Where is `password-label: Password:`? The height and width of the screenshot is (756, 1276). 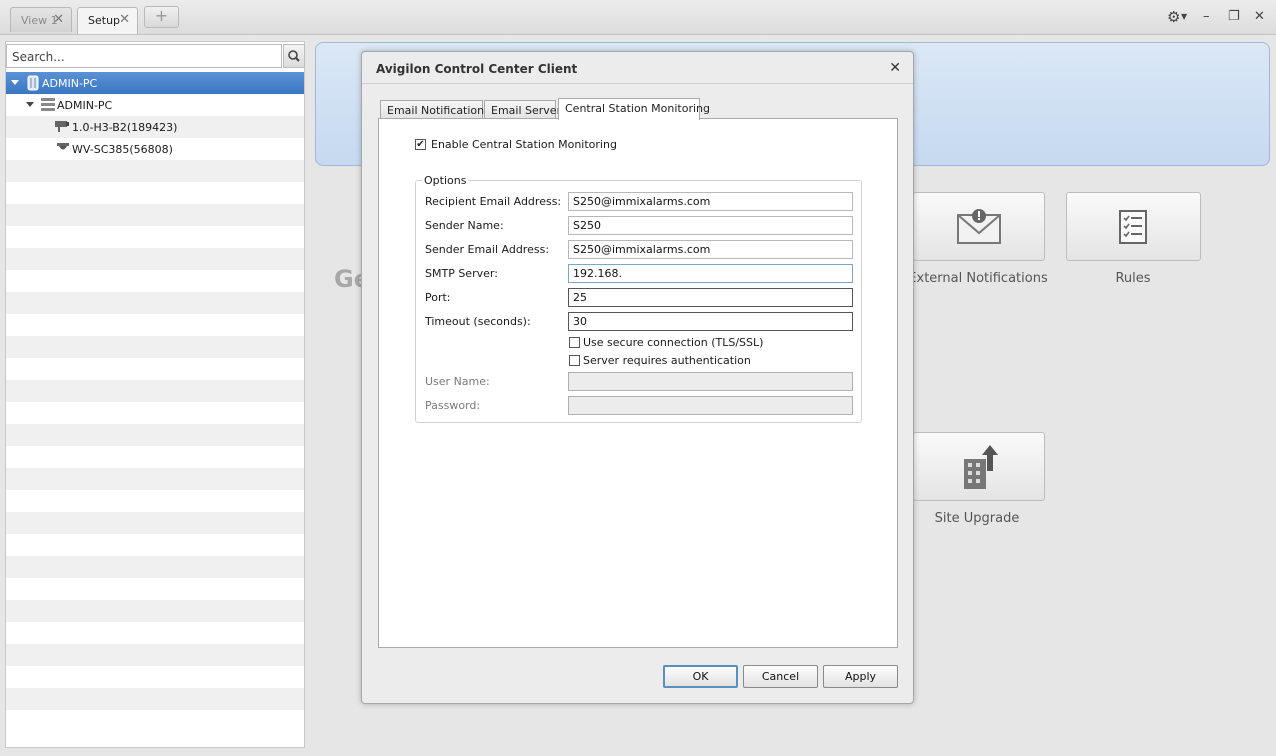
password-label: Password: is located at coordinates (453, 405).